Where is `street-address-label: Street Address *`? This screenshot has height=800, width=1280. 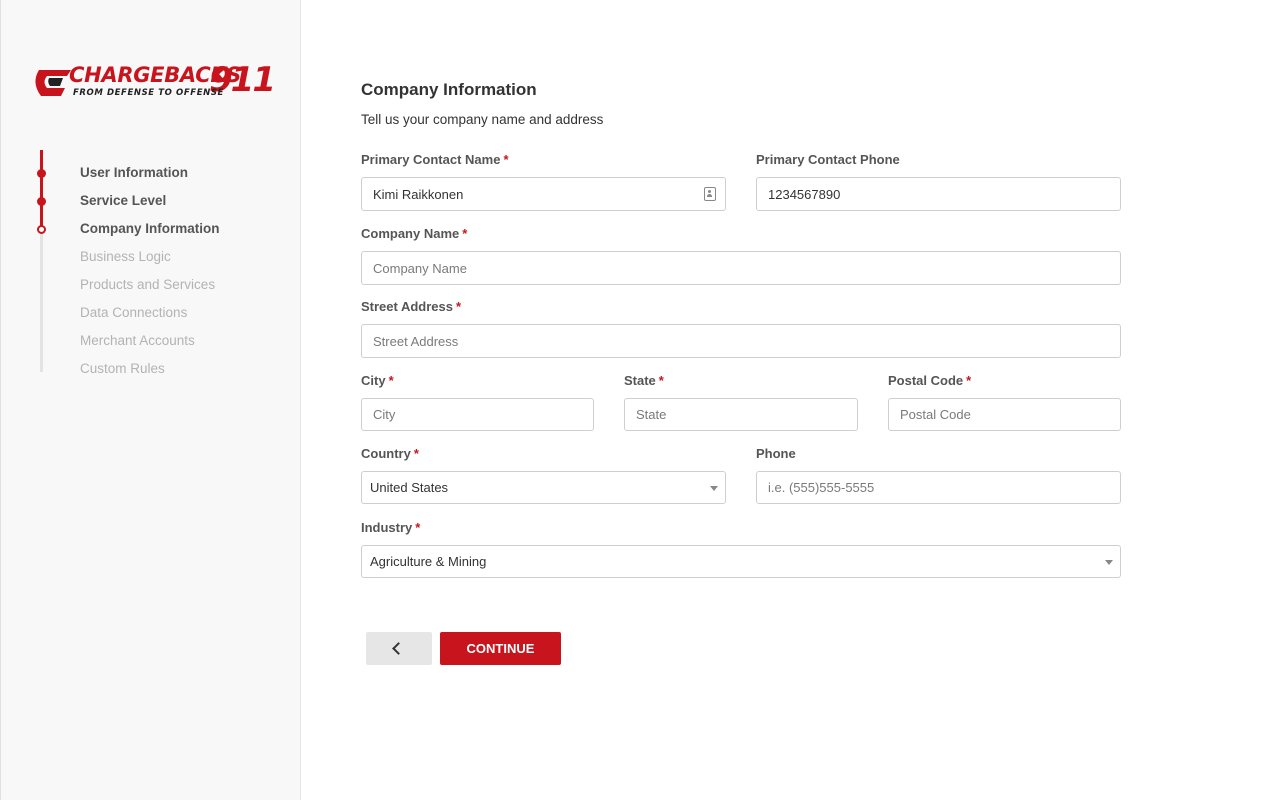 street-address-label: Street Address * is located at coordinates (411, 306).